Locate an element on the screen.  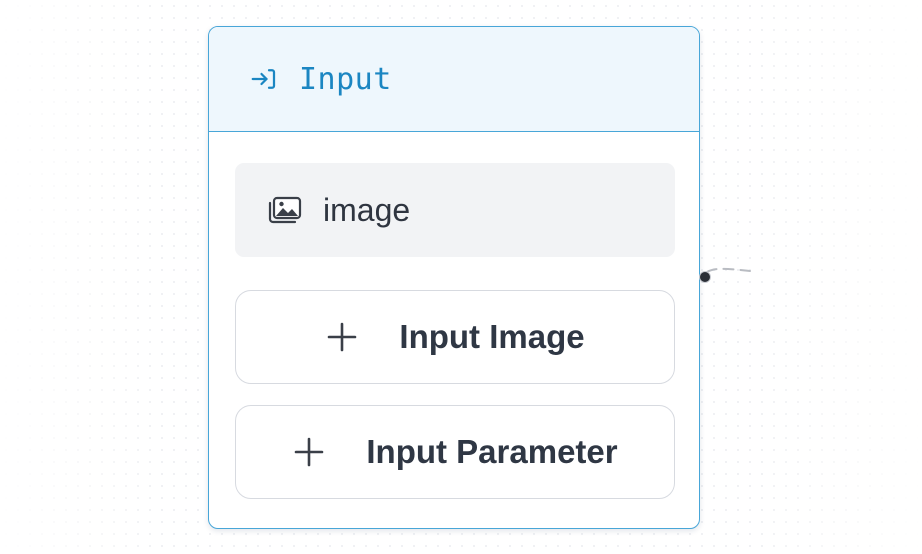
input-image-button: Input Image is located at coordinates (455, 337).